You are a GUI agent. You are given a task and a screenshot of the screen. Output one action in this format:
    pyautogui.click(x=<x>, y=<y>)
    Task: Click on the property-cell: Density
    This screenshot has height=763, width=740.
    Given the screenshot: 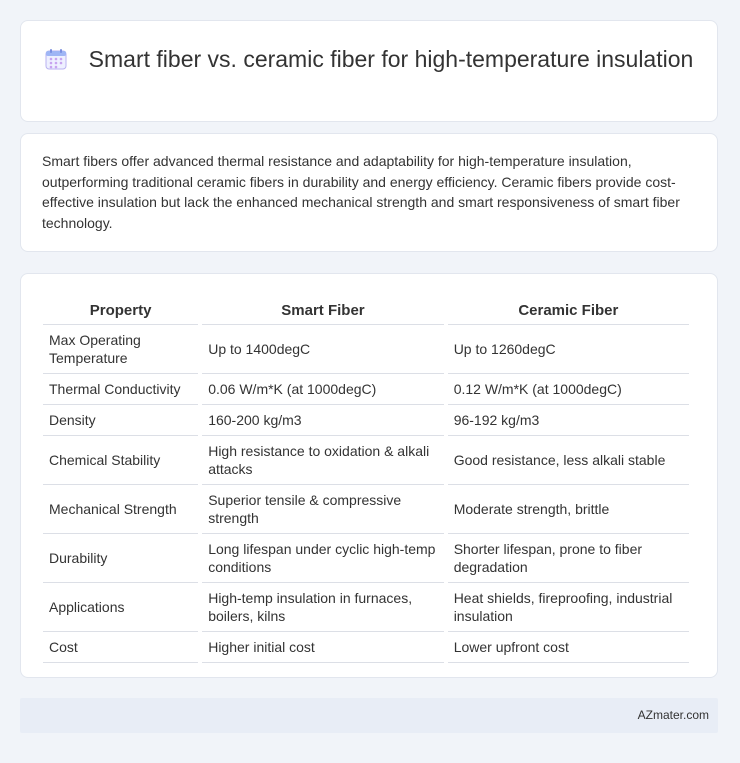 What is the action you would take?
    pyautogui.click(x=121, y=420)
    